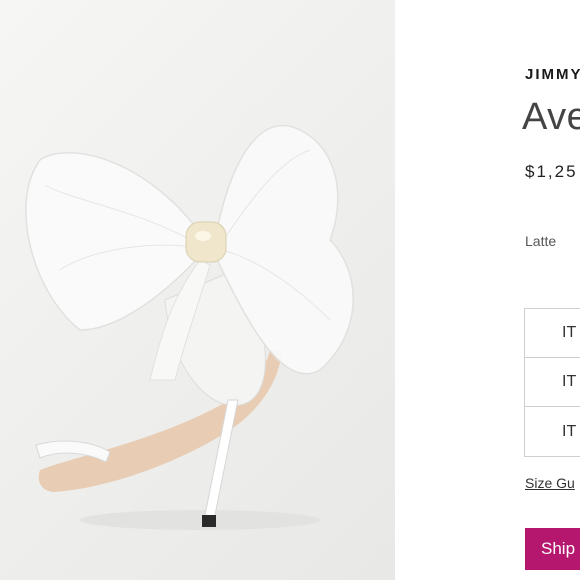 The width and height of the screenshot is (580, 580). I want to click on brand-name: JIMMY, so click(552, 74).